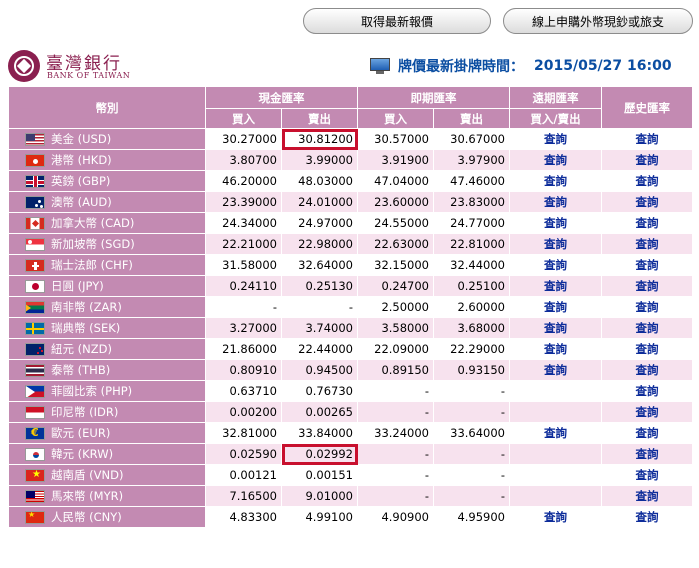  What do you see at coordinates (319, 202) in the screenshot?
I see `cash-sell-cell: 24.01000` at bounding box center [319, 202].